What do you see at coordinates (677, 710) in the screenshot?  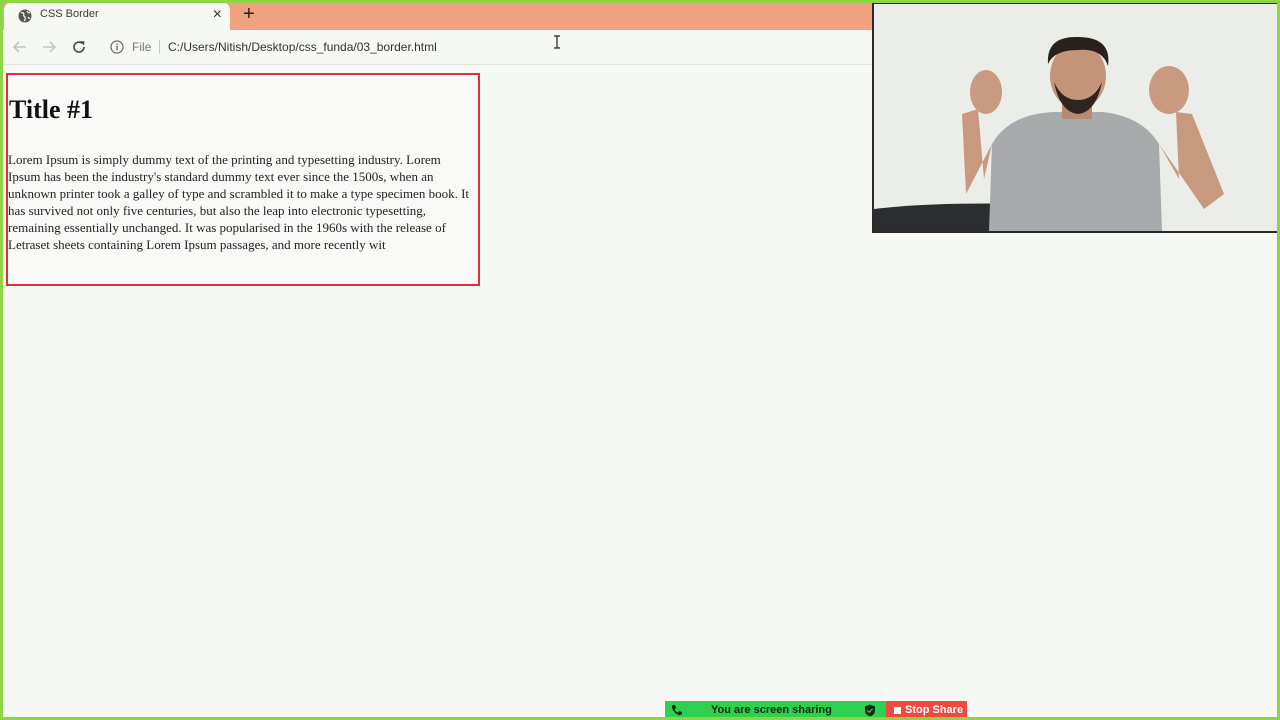 I see `phone-icon` at bounding box center [677, 710].